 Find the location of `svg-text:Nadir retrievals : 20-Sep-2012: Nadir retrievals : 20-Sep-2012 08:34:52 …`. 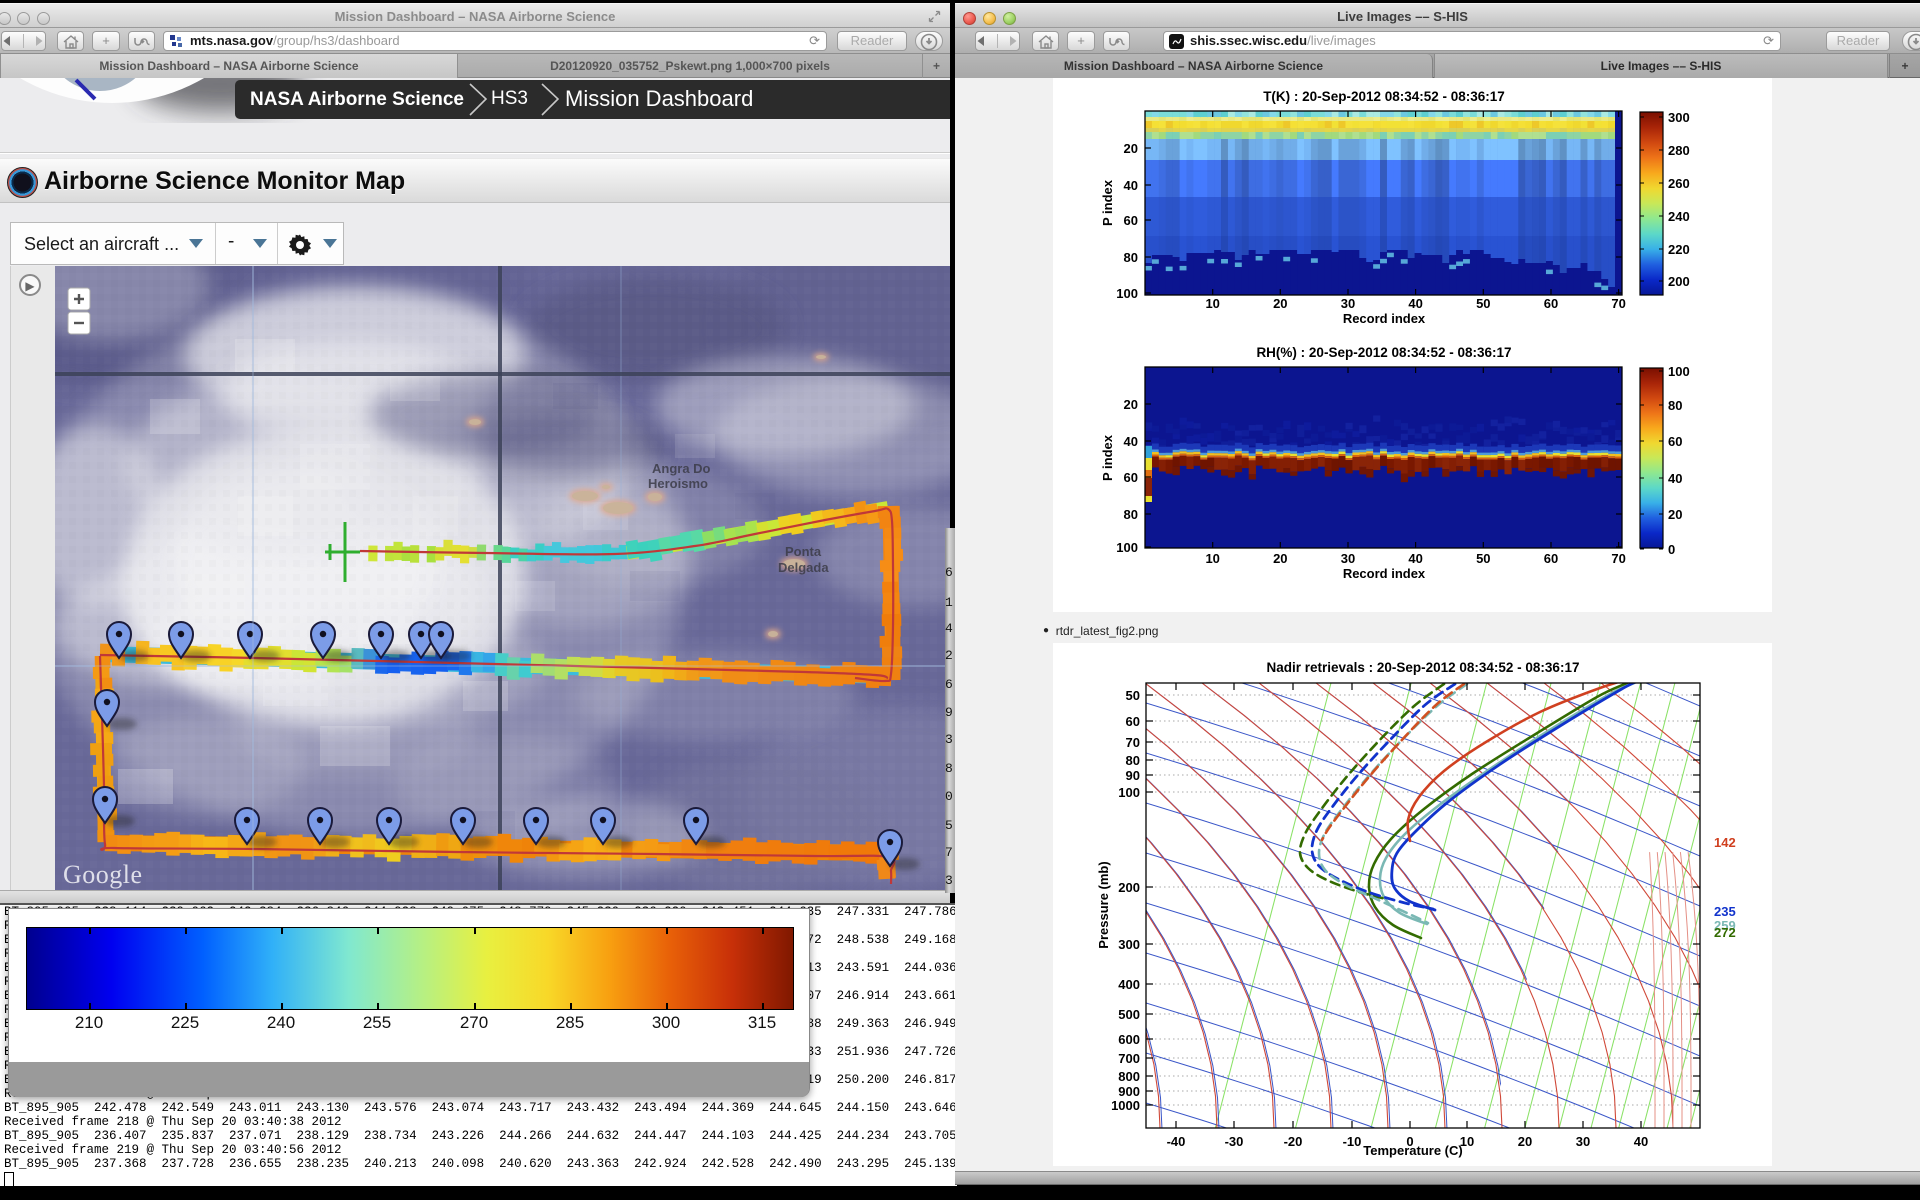

svg-text:Nadir retrievals : 20-Sep-2012: Nadir retrievals : 20-Sep-2012 08:34:52 … is located at coordinates (1423, 667).